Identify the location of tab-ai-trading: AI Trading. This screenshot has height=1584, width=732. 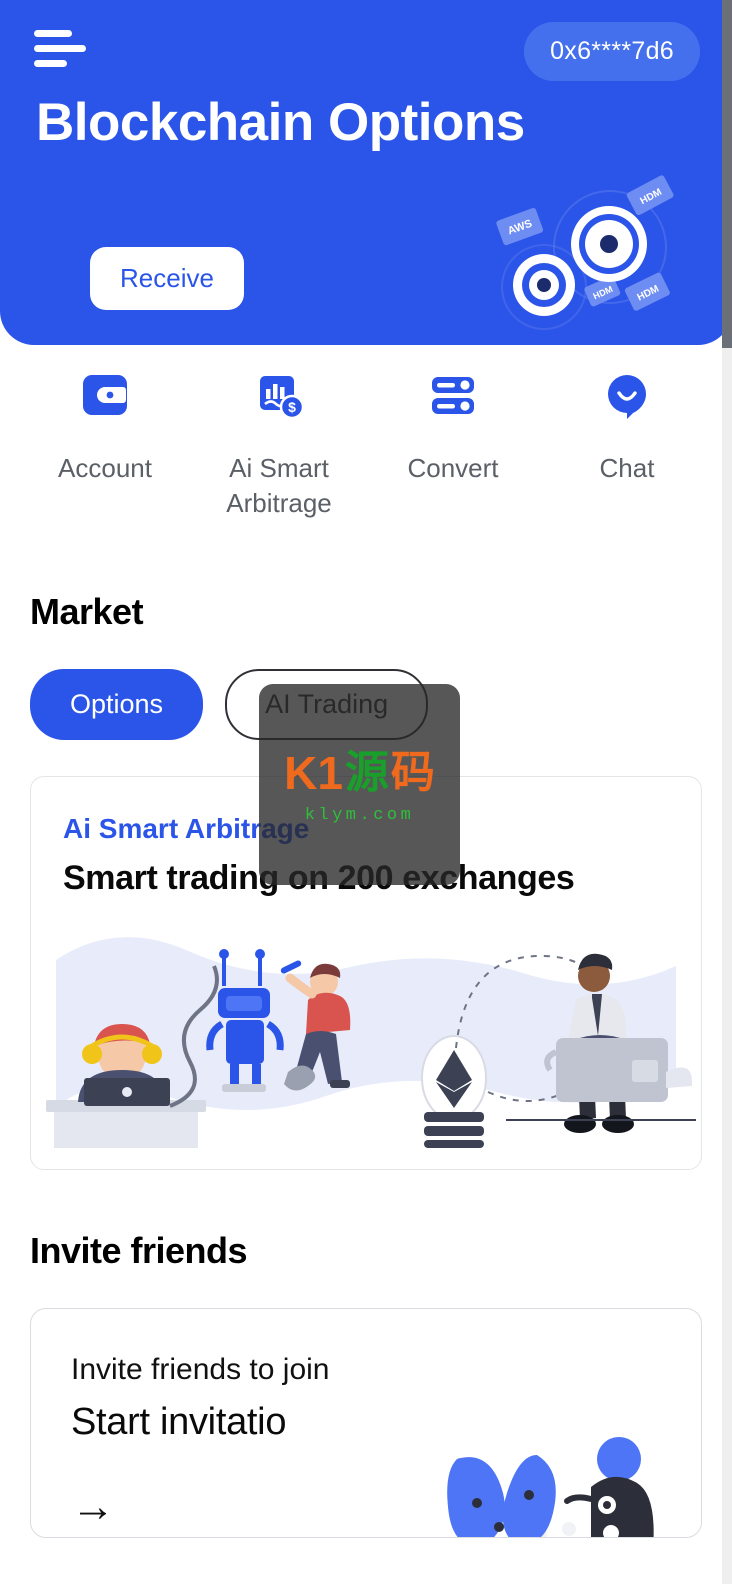
(327, 705).